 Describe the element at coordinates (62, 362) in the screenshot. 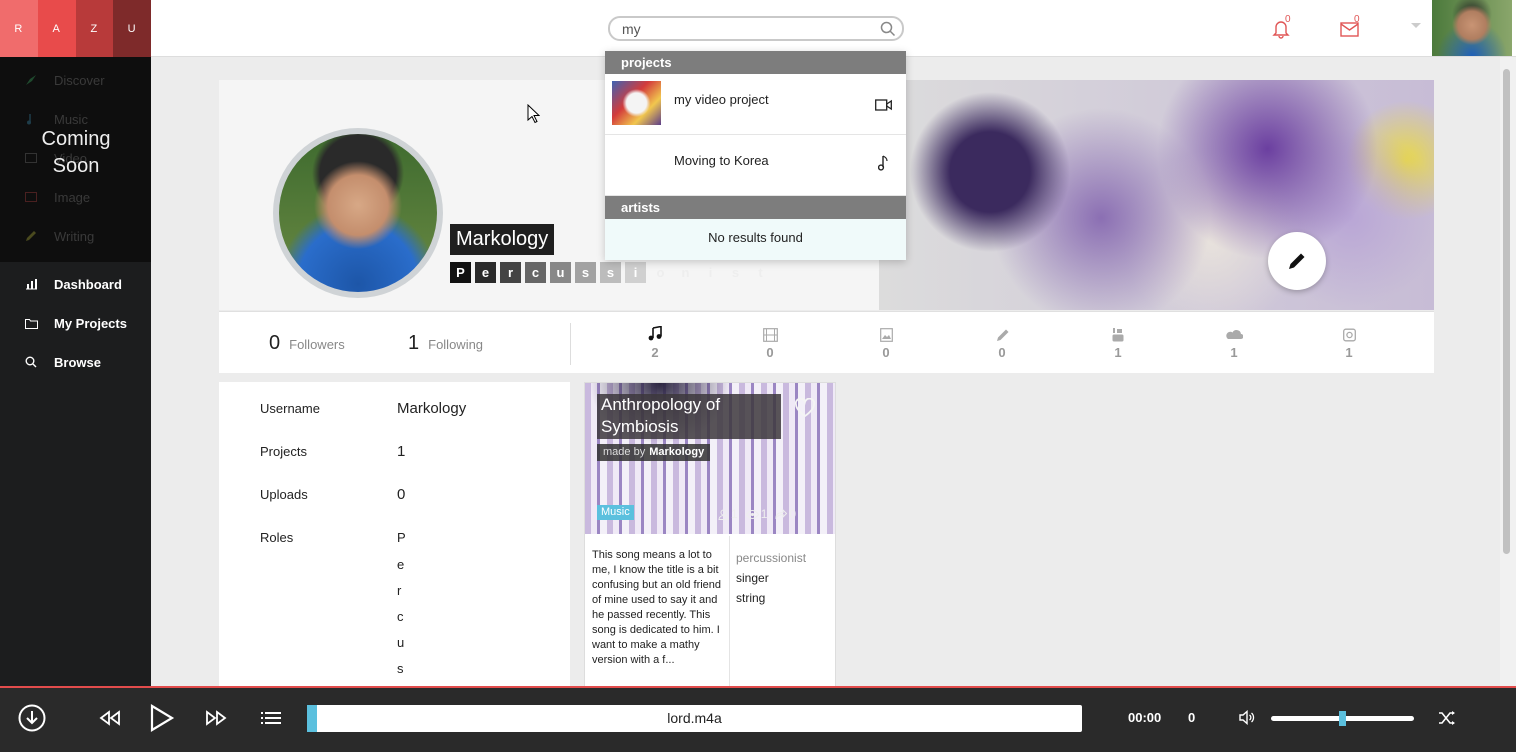

I see `sidebar-item-browse: Browse` at that location.